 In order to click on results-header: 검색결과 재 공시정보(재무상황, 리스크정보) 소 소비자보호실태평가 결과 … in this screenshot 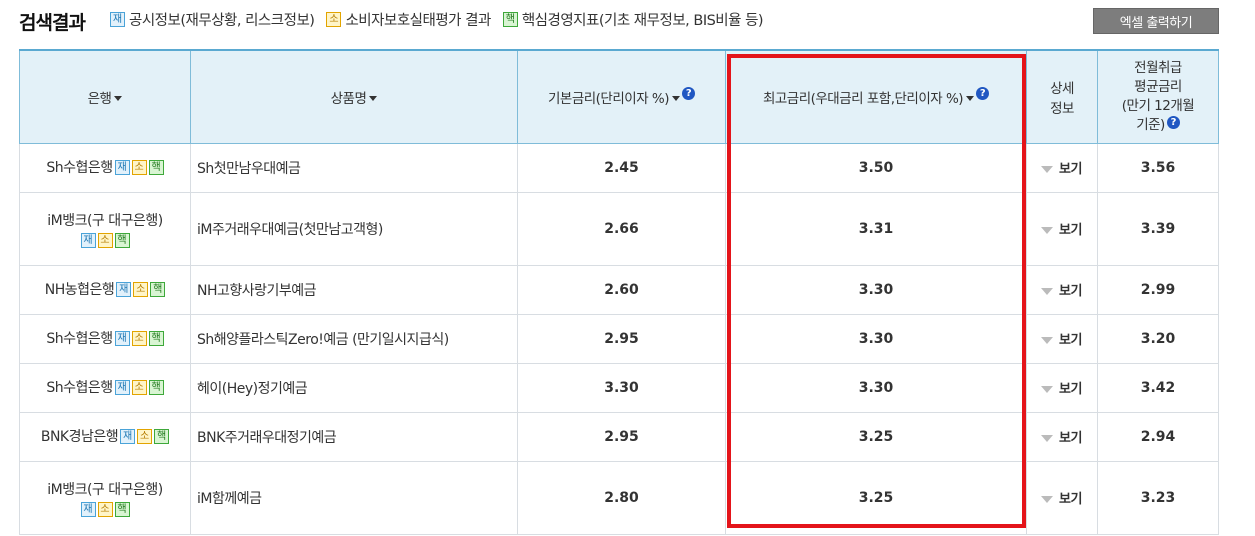, I will do `click(627, 22)`.